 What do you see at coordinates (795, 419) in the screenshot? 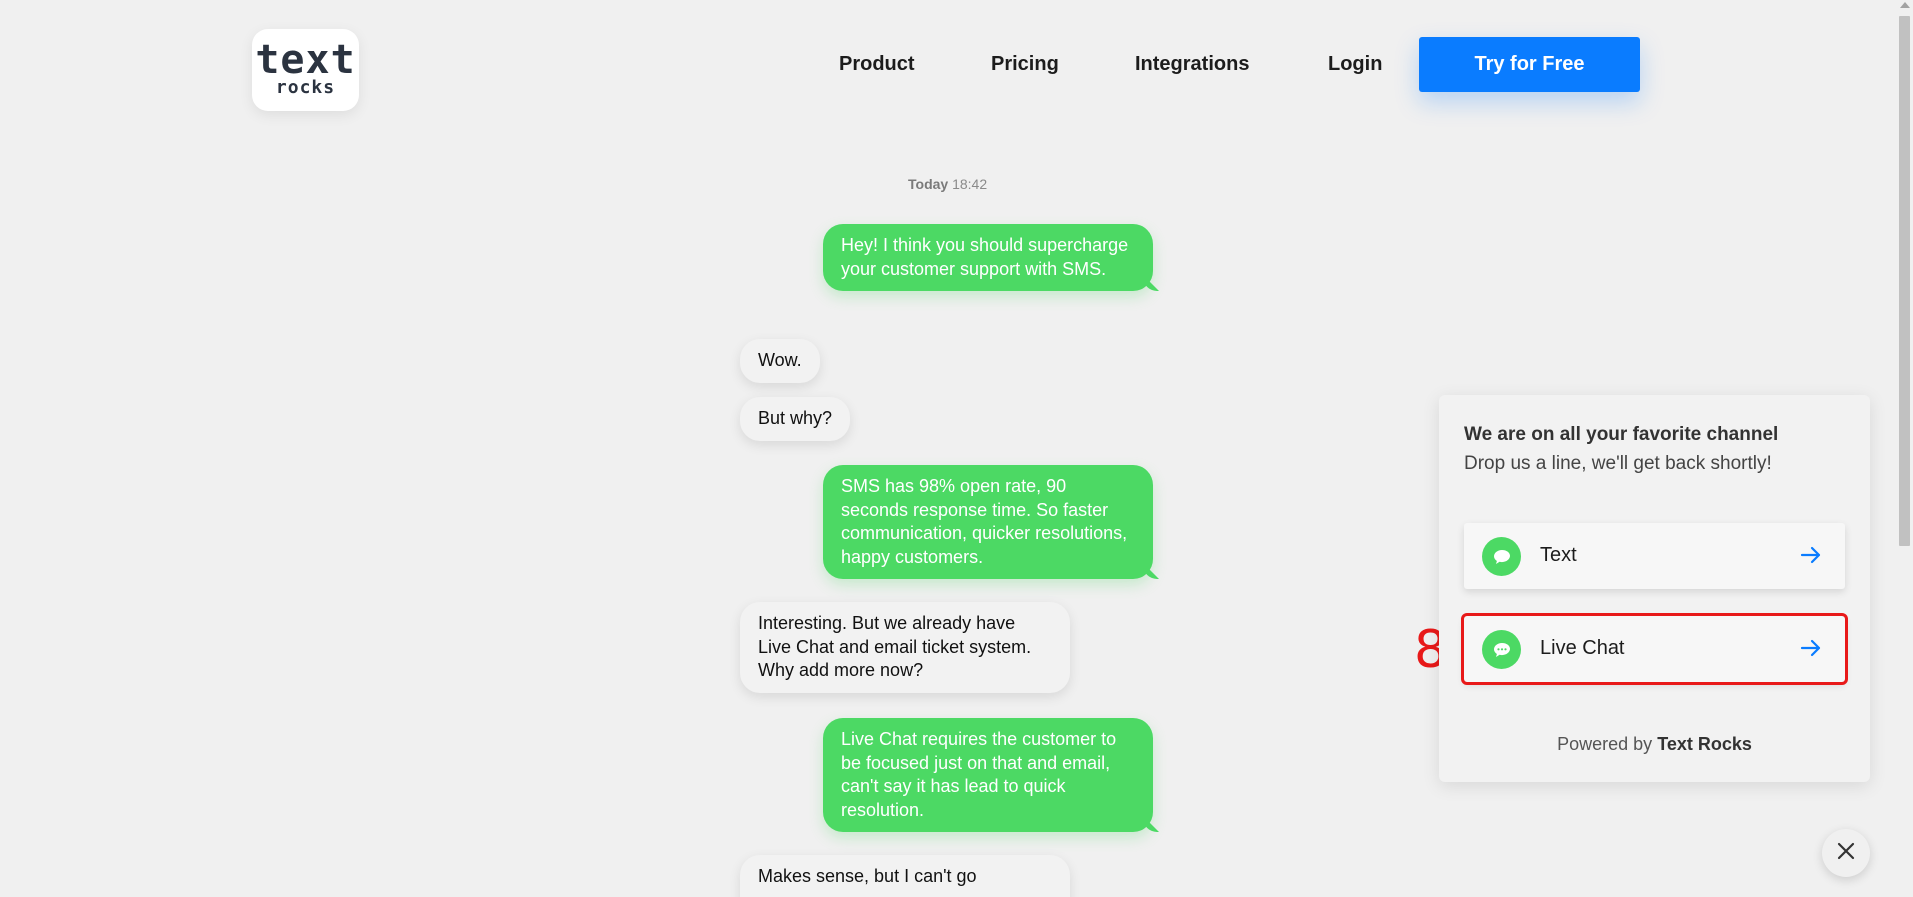
I see `message-incoming: But why?` at bounding box center [795, 419].